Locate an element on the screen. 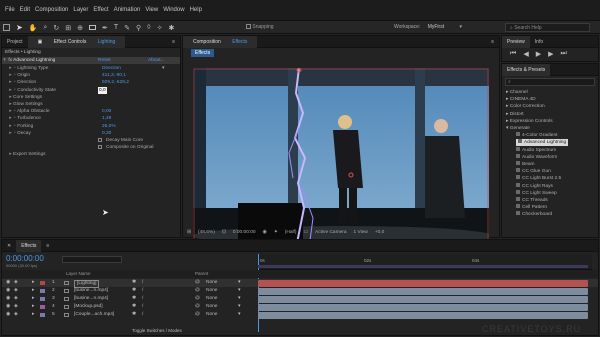 The height and width of the screenshot is (337, 600). composition-menu-icon: ≡ is located at coordinates (492, 42).